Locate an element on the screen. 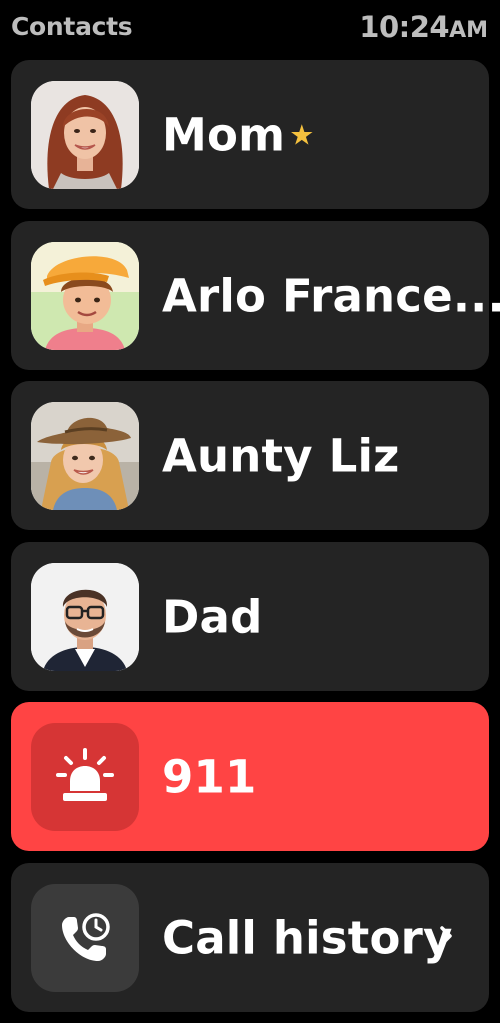  call-history-label: Call history is located at coordinates (307, 937).